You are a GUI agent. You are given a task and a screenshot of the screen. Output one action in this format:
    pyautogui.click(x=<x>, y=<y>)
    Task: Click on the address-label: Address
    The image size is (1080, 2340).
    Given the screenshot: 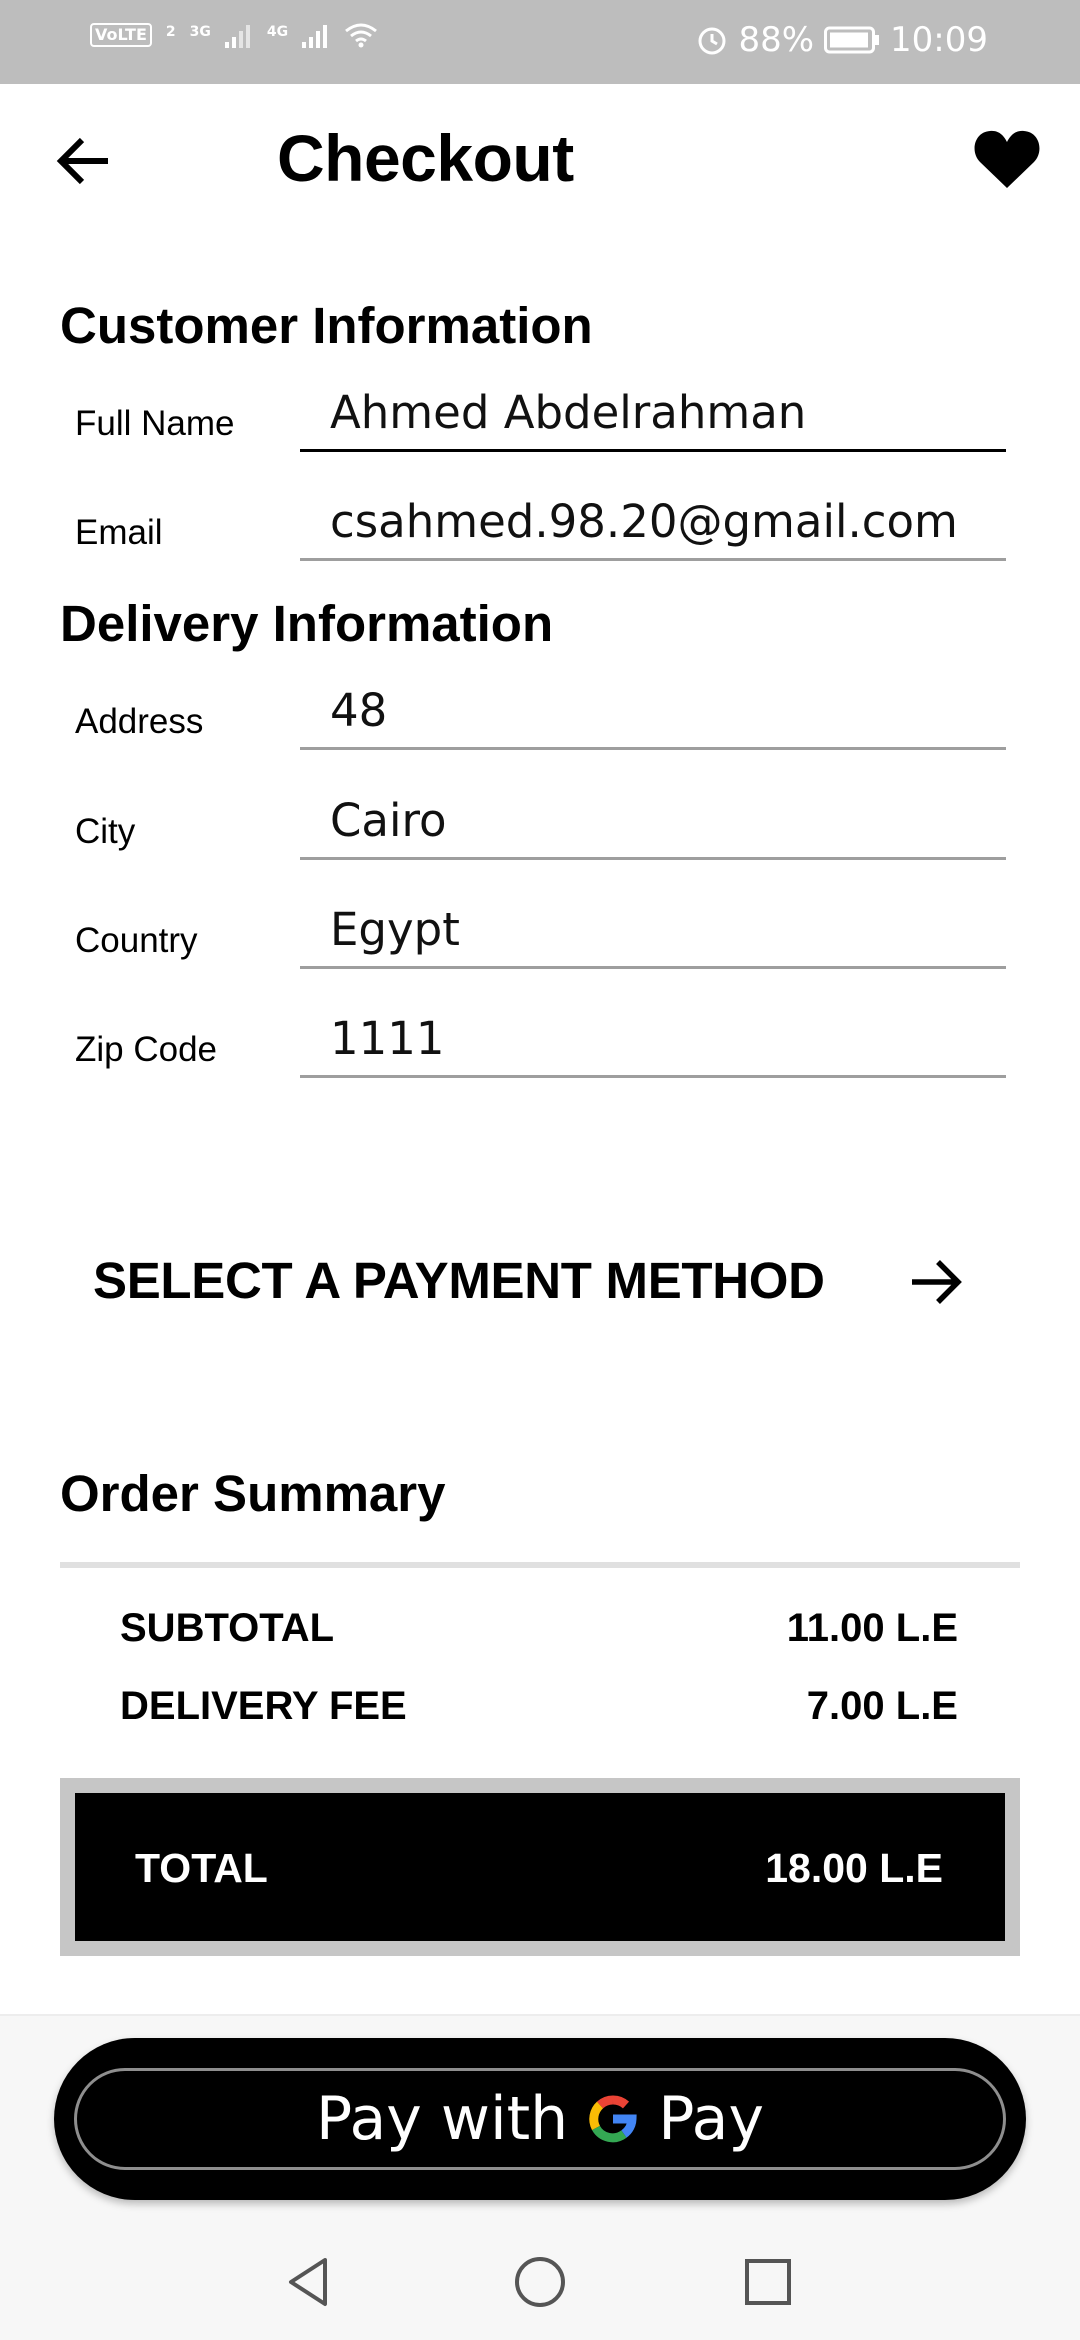 What is the action you would take?
    pyautogui.click(x=139, y=721)
    